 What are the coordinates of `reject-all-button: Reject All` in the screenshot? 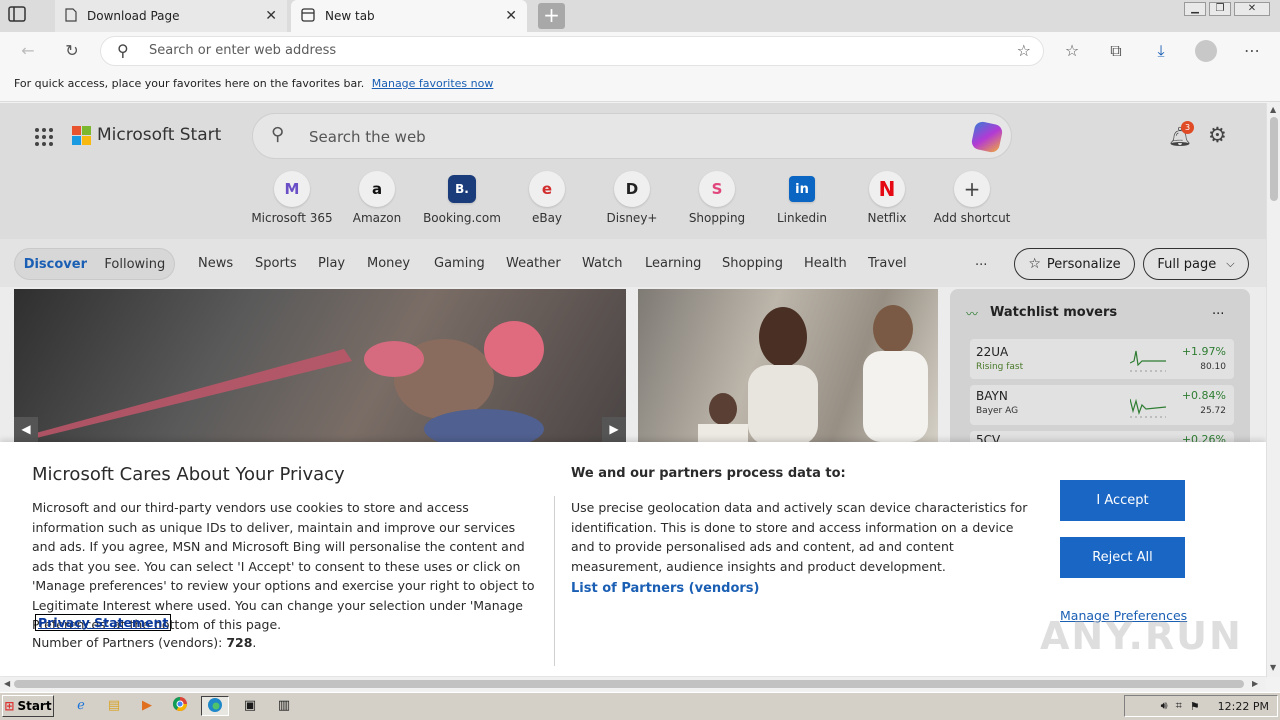 It's located at (1122, 557).